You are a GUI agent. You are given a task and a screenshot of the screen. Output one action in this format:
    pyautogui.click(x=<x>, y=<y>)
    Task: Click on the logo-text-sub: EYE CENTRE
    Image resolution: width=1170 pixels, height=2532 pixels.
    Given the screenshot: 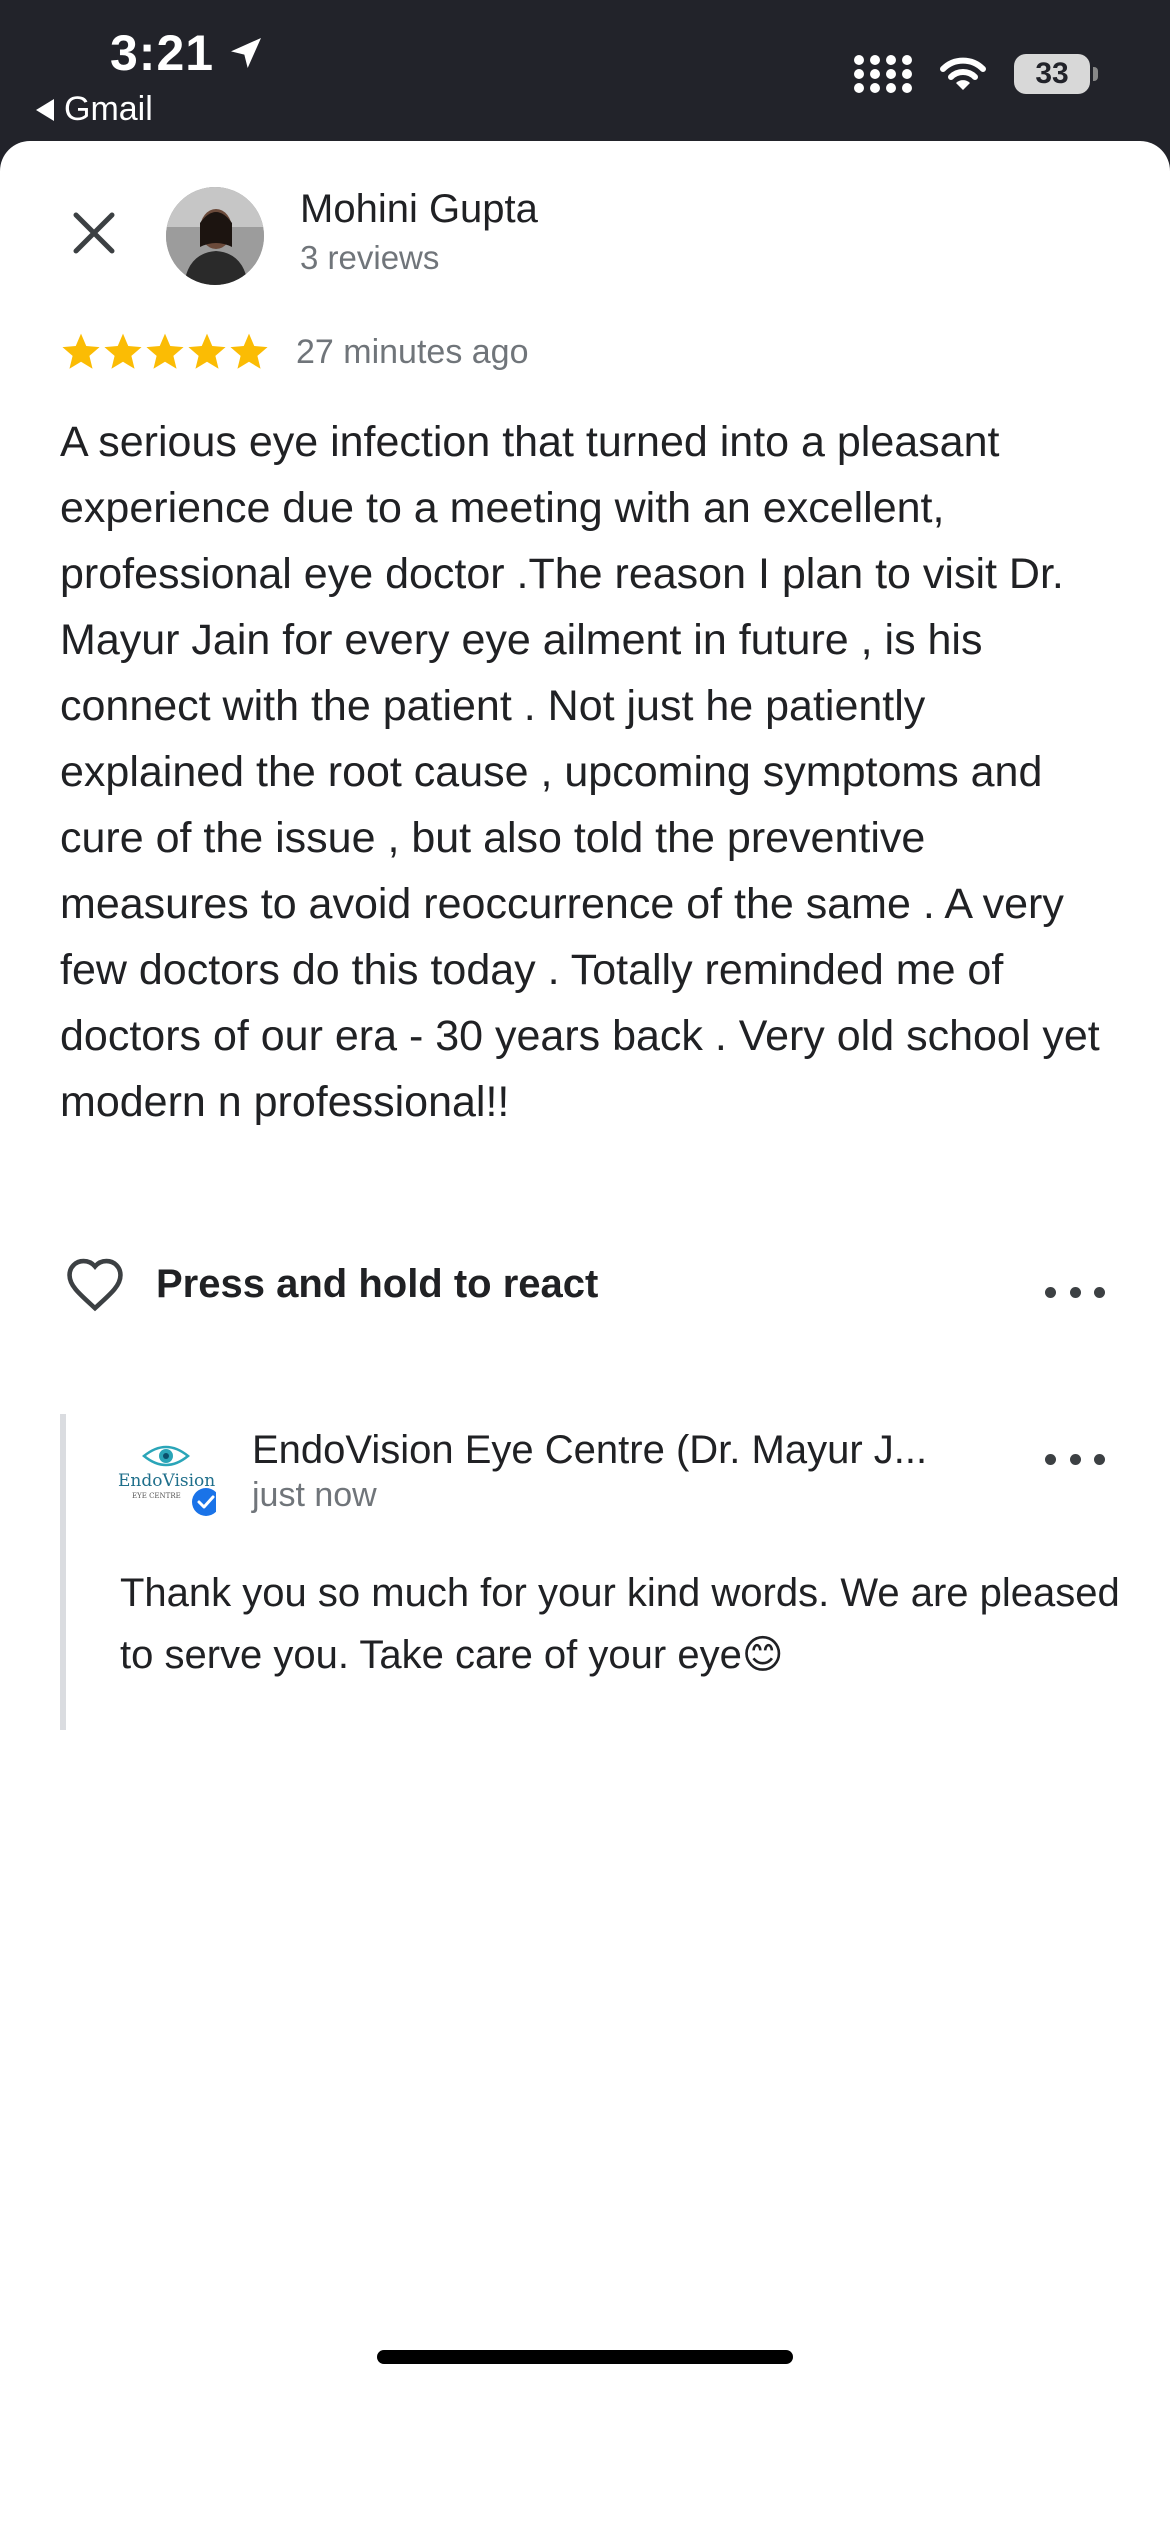 What is the action you would take?
    pyautogui.click(x=156, y=1496)
    